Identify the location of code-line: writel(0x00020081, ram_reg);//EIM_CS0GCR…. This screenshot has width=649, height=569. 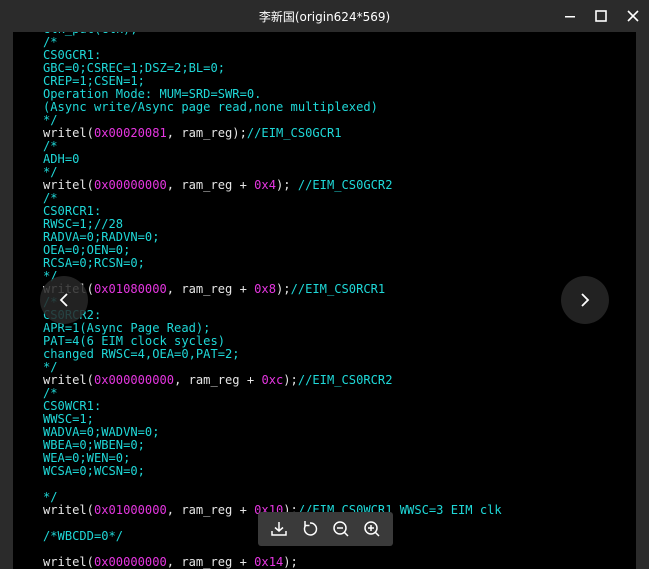
(272, 133).